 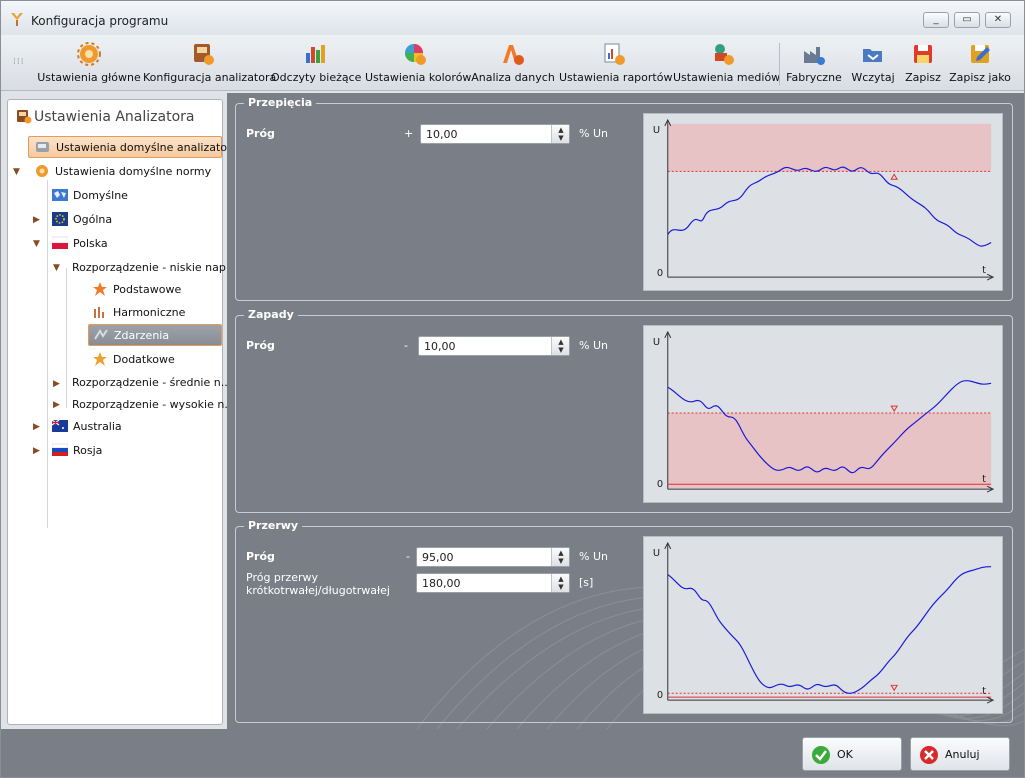 I want to click on toolbar-label: Ustawienia raportów, so click(x=616, y=77).